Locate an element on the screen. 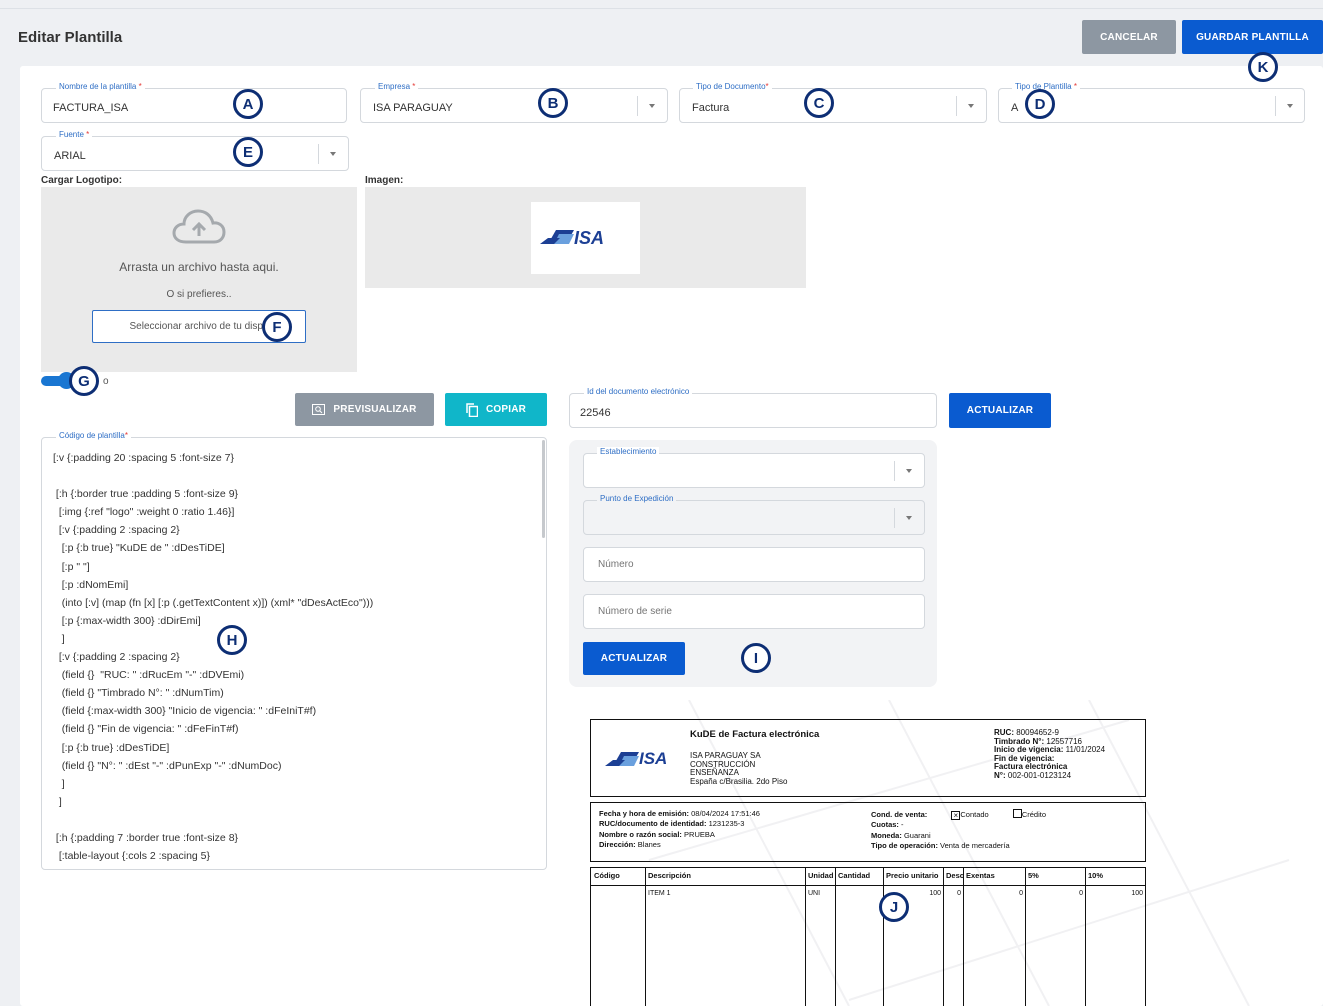  template-name-field: FACTURA_ISA is located at coordinates (194, 105).